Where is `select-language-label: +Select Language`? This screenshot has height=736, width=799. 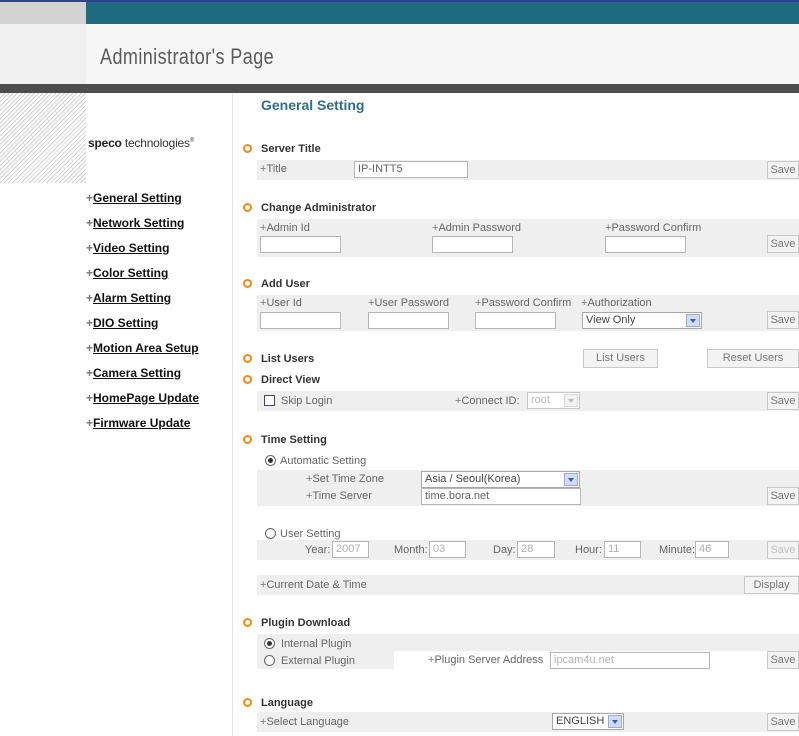 select-language-label: +Select Language is located at coordinates (305, 722).